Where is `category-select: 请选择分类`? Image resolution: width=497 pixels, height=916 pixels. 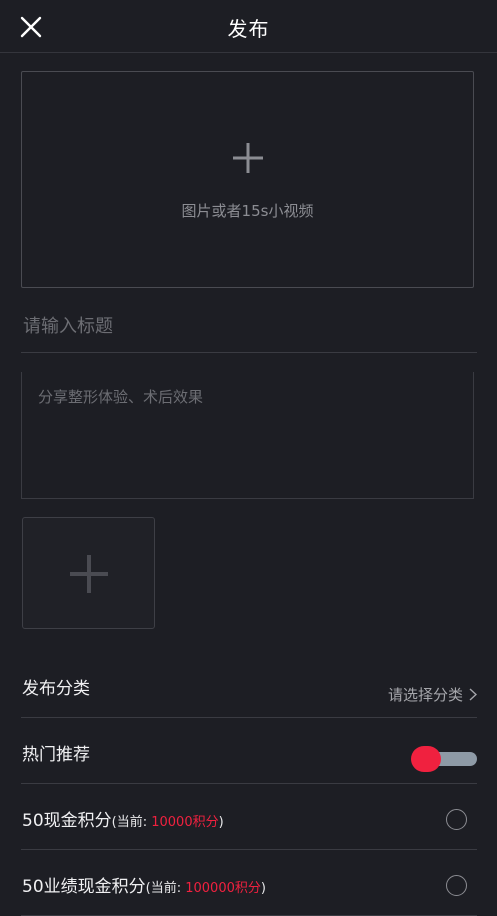 category-select: 请选择分类 is located at coordinates (432, 694).